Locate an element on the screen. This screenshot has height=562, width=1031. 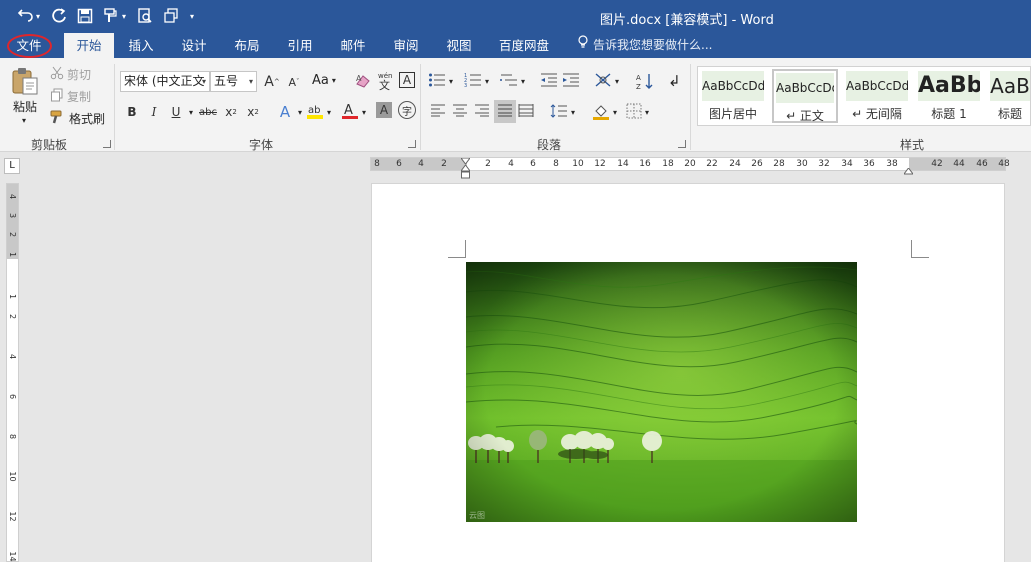
line-spacing-button: ▾ is located at coordinates (562, 112).